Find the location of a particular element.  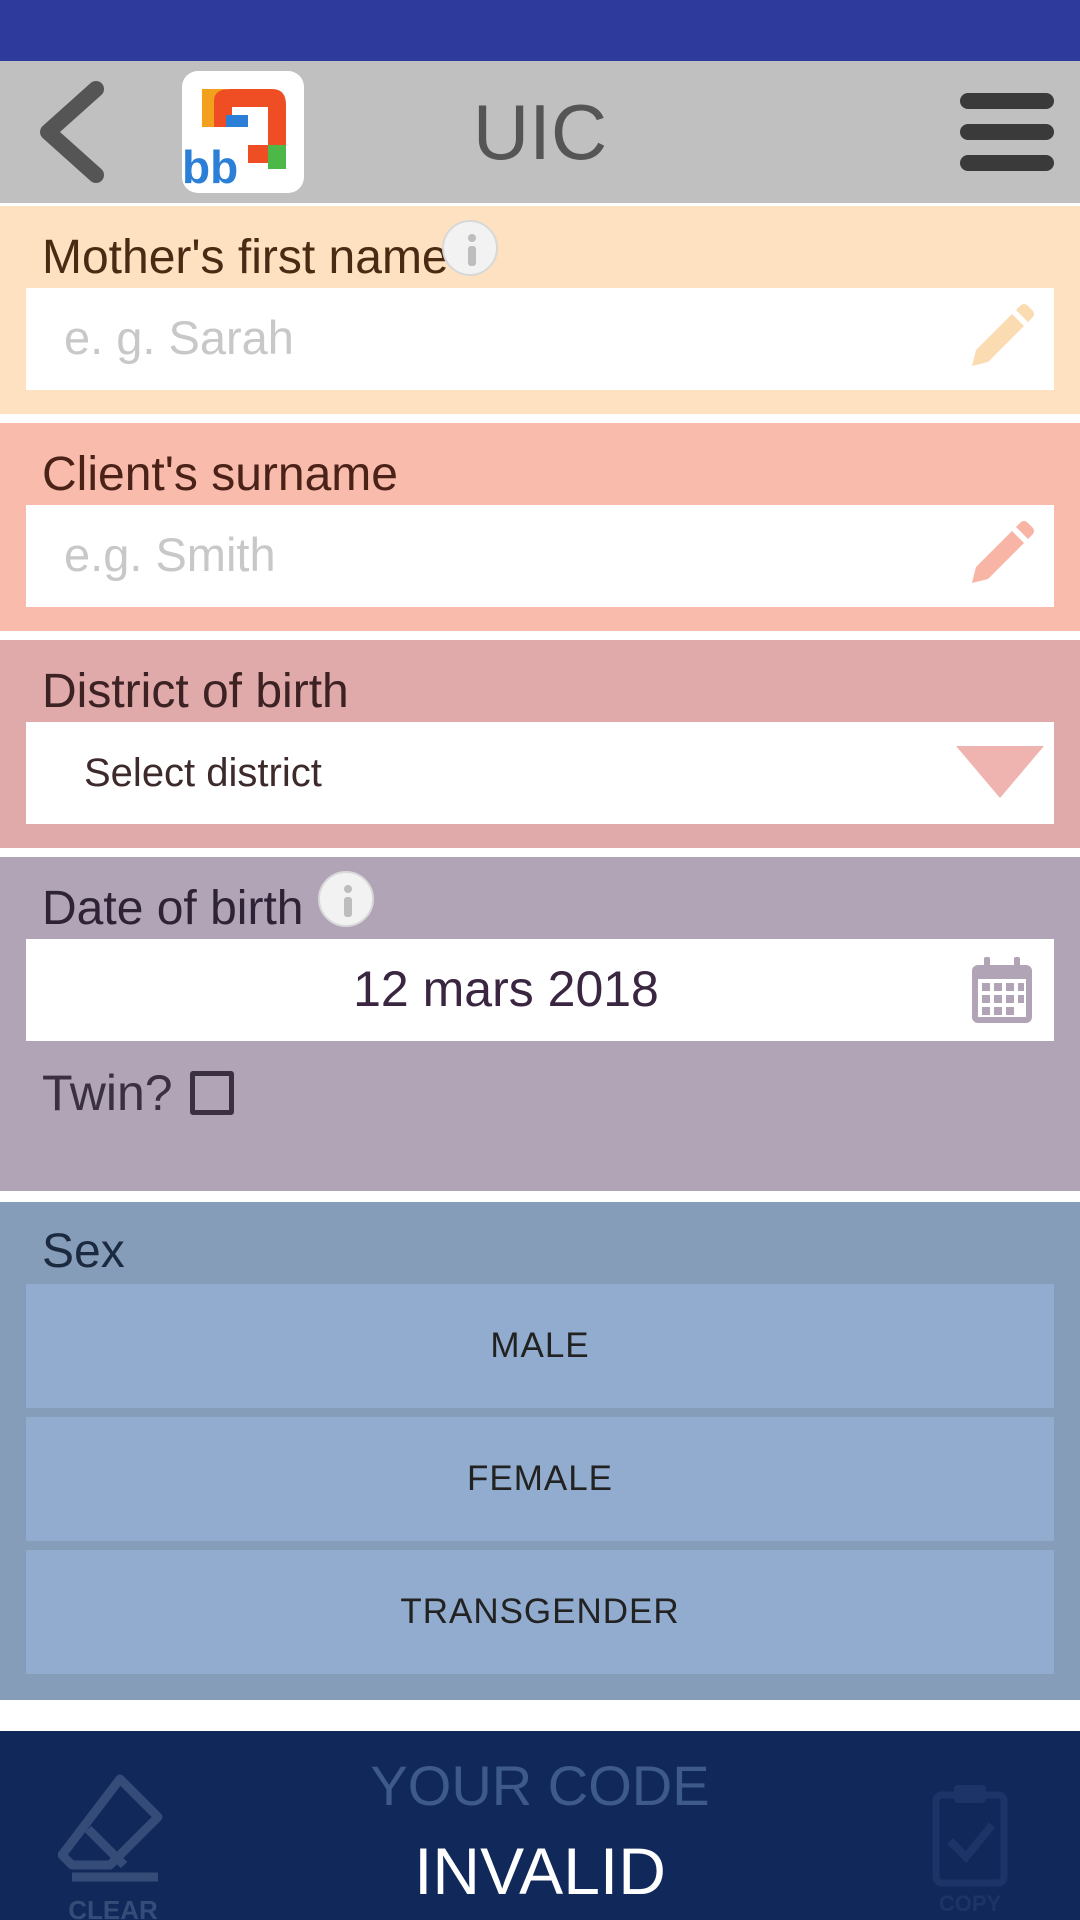

page-title: UIC is located at coordinates (540, 132).